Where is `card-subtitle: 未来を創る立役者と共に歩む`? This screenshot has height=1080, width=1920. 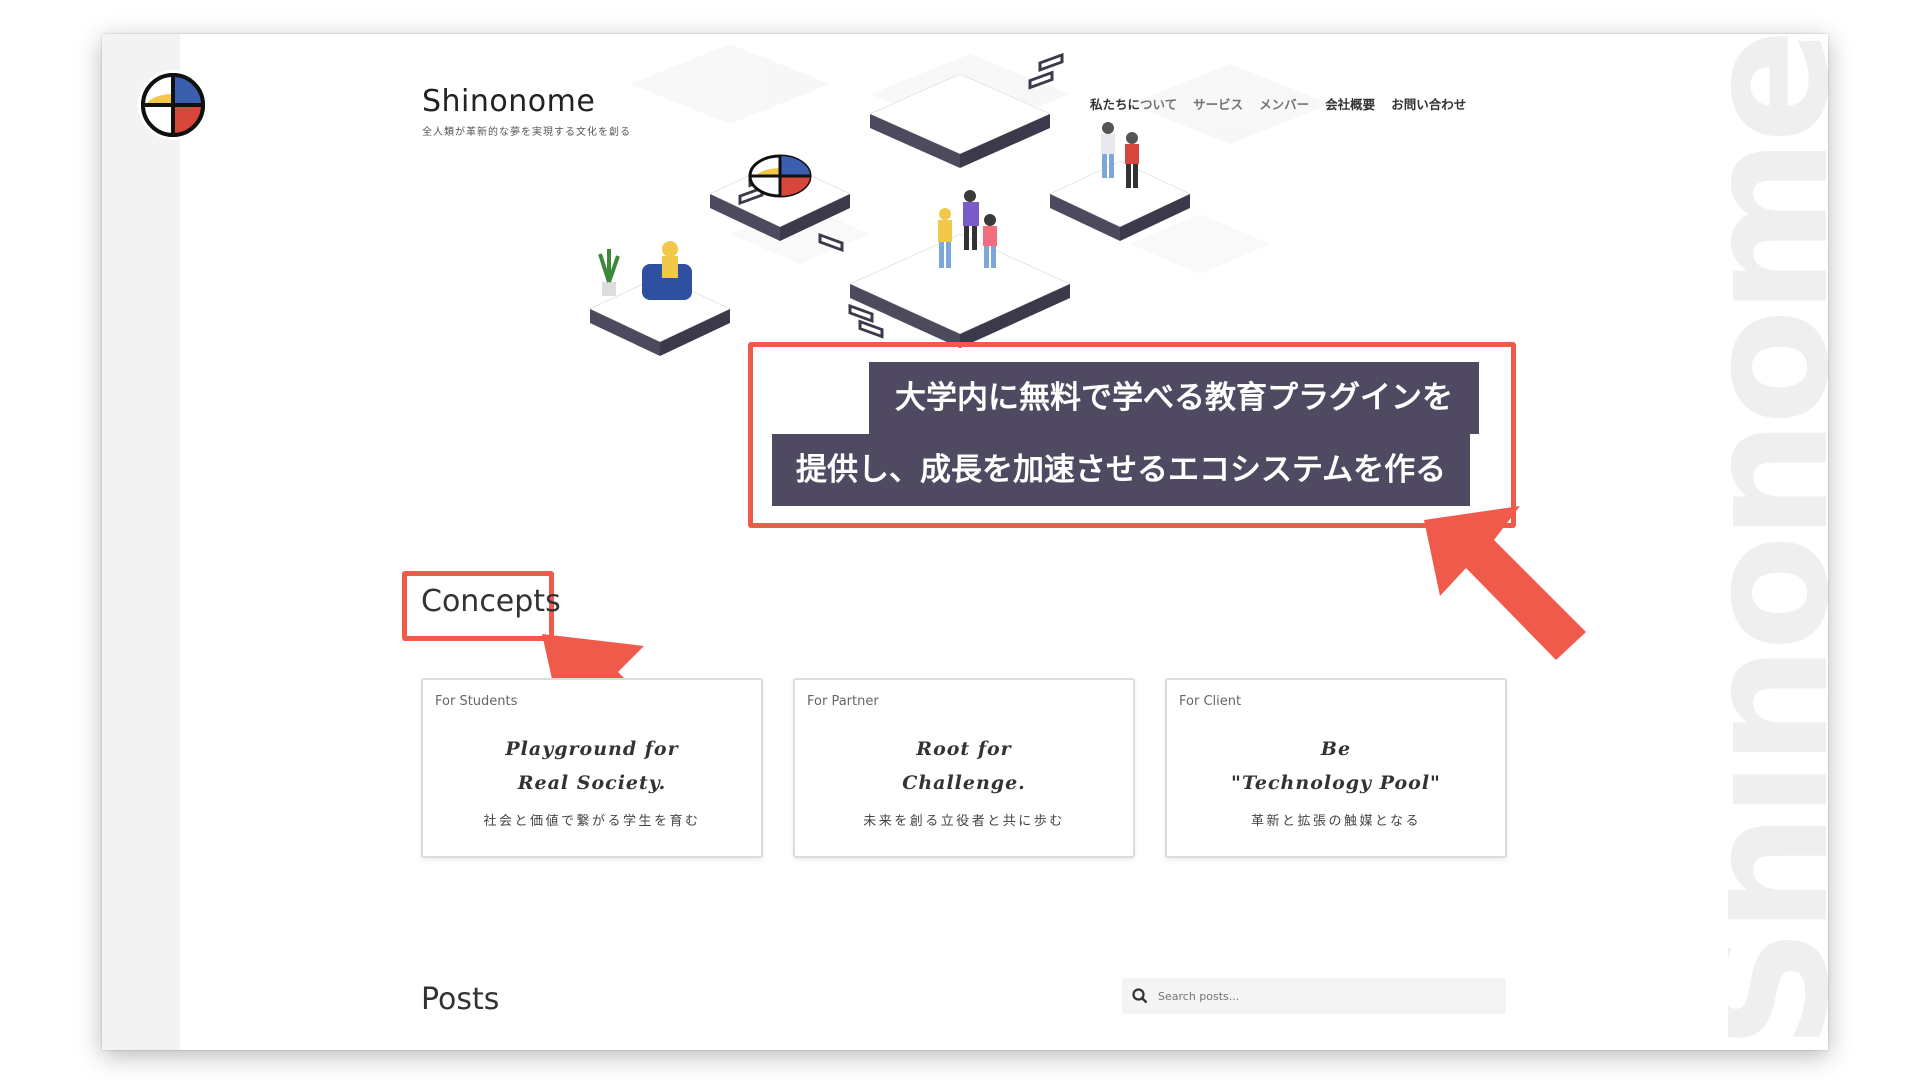
card-subtitle: 未来を創る立役者と共に歩む is located at coordinates (964, 821).